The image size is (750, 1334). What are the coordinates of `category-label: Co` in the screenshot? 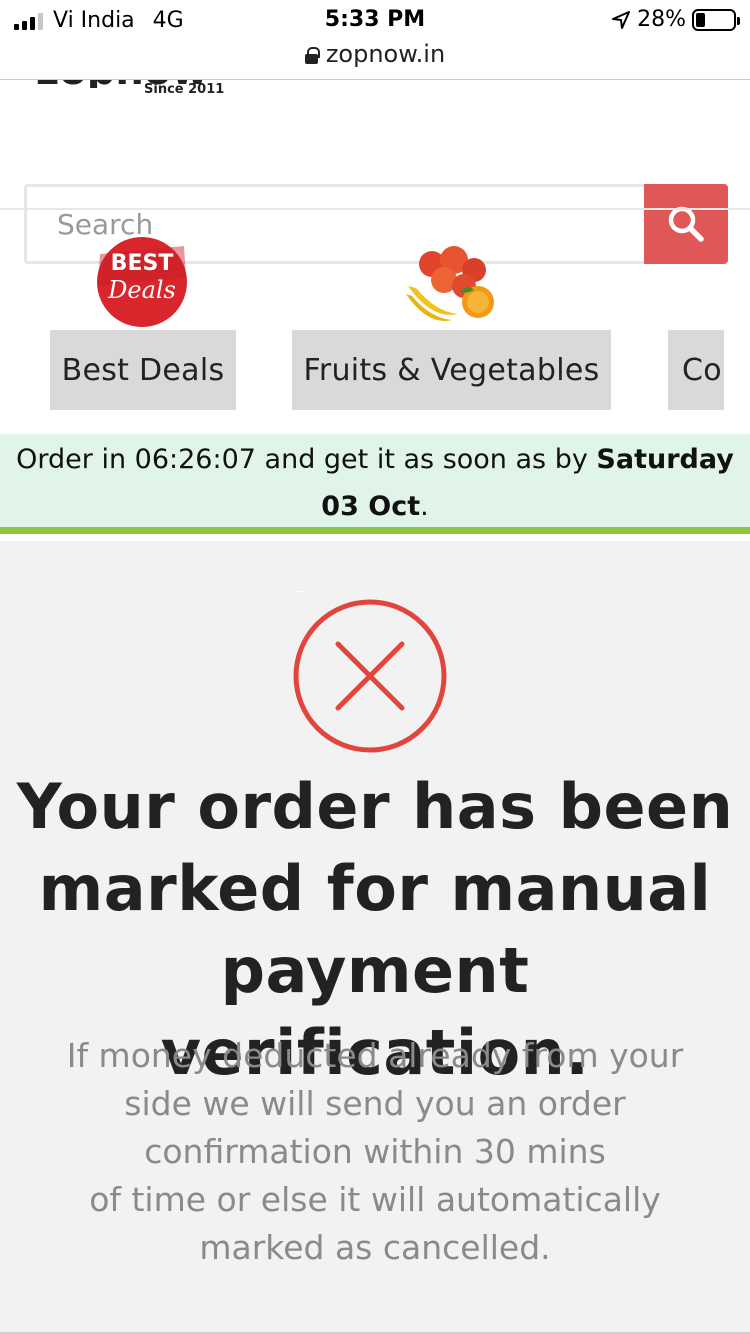 It's located at (696, 370).